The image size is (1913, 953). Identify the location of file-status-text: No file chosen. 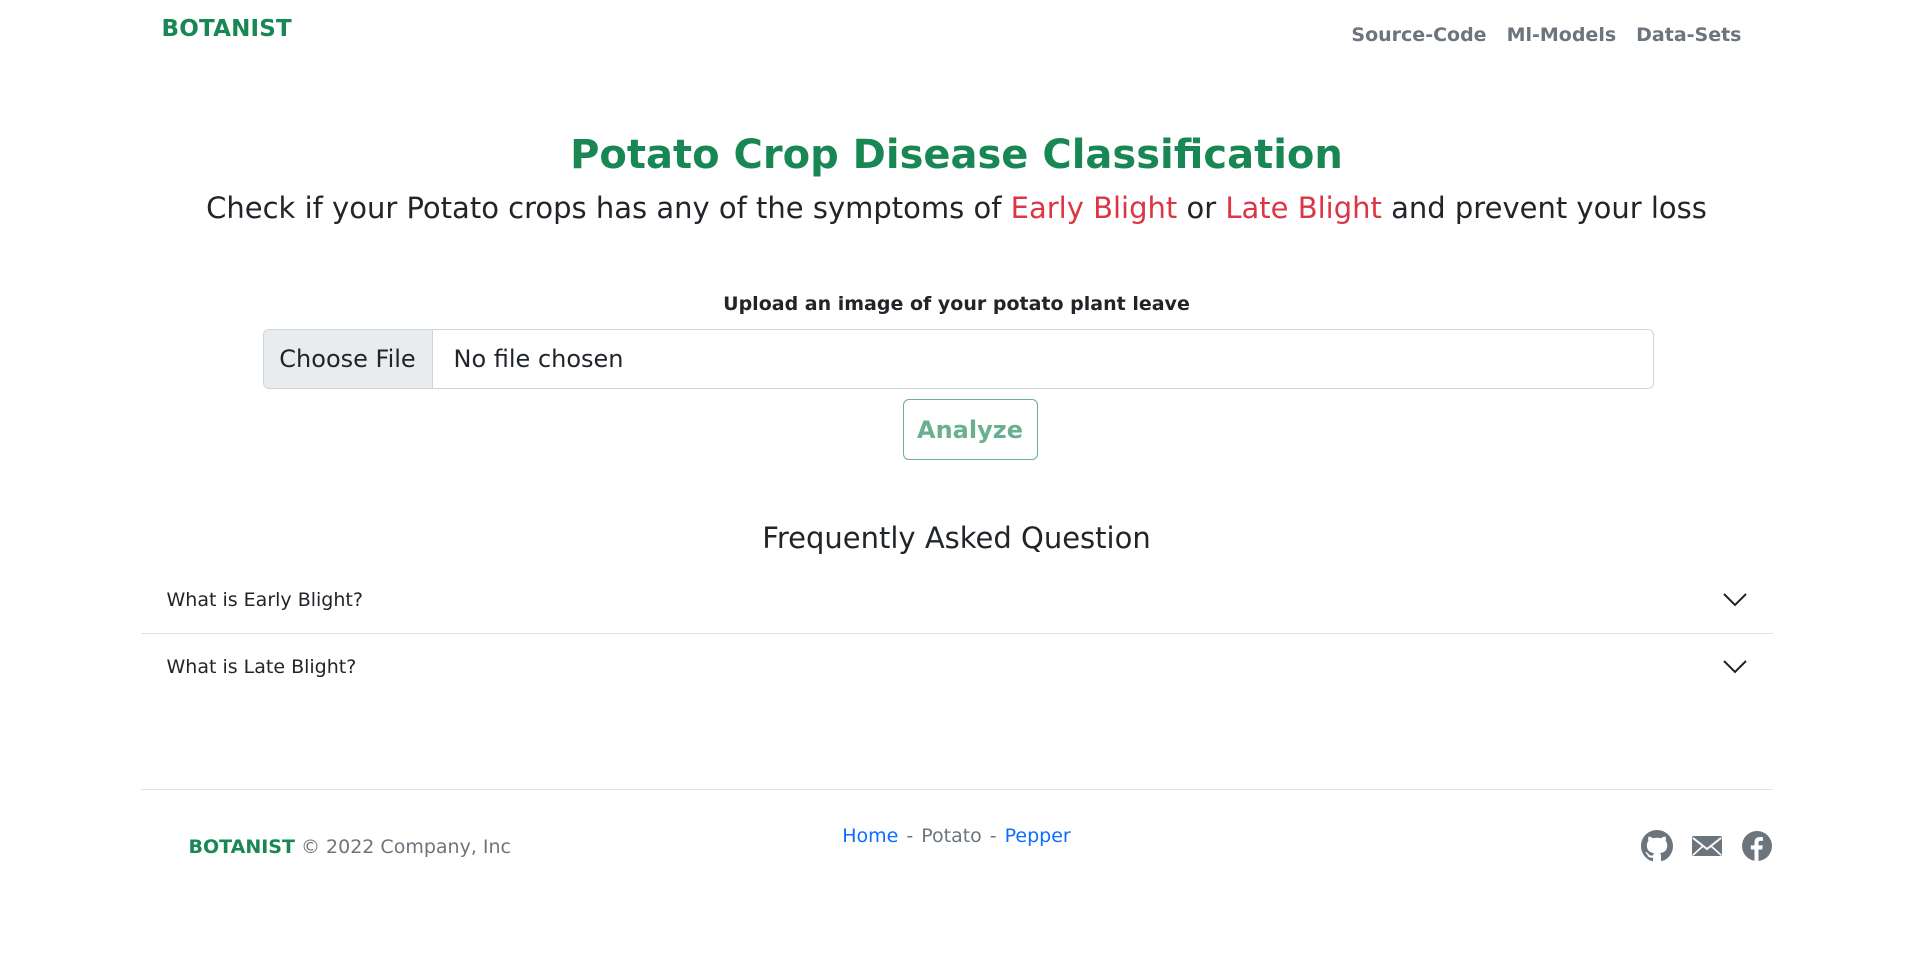
(538, 359).